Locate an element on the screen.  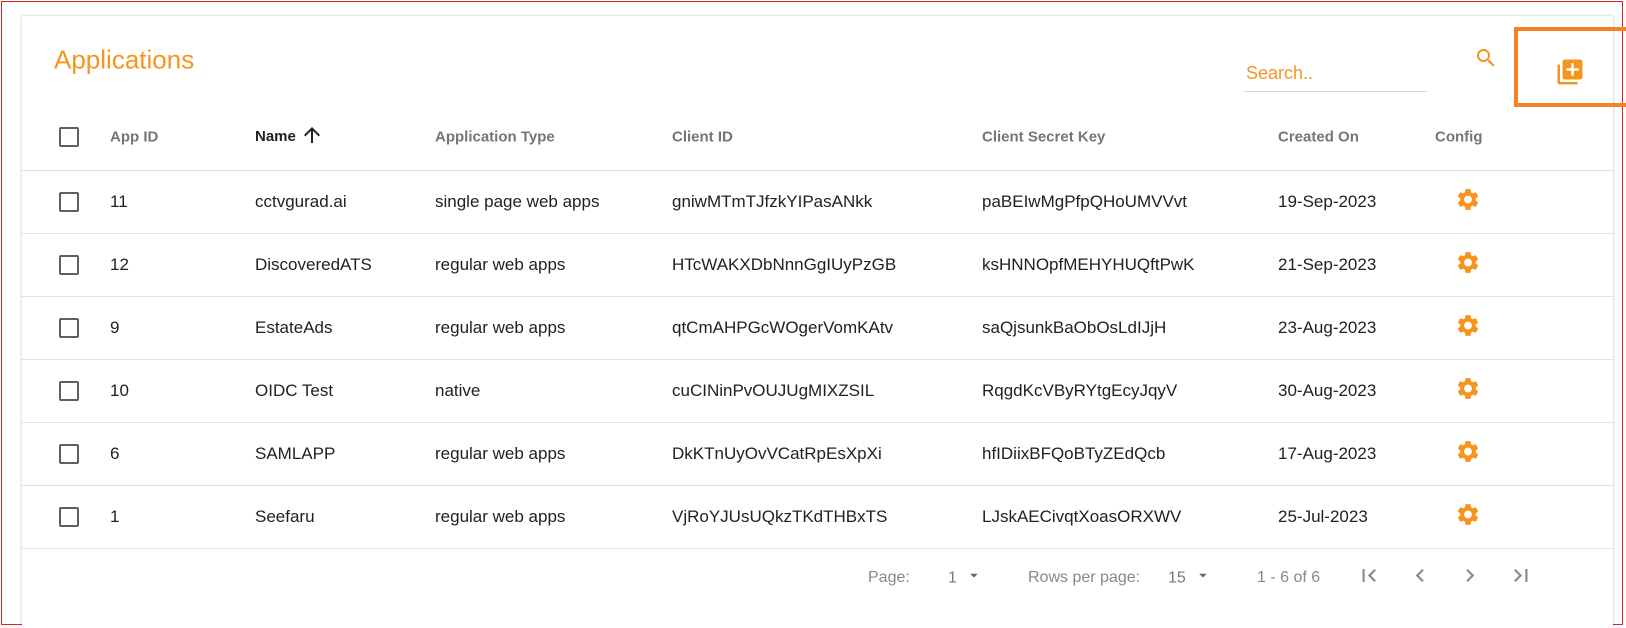
name-cell: Seefaru is located at coordinates (285, 516).